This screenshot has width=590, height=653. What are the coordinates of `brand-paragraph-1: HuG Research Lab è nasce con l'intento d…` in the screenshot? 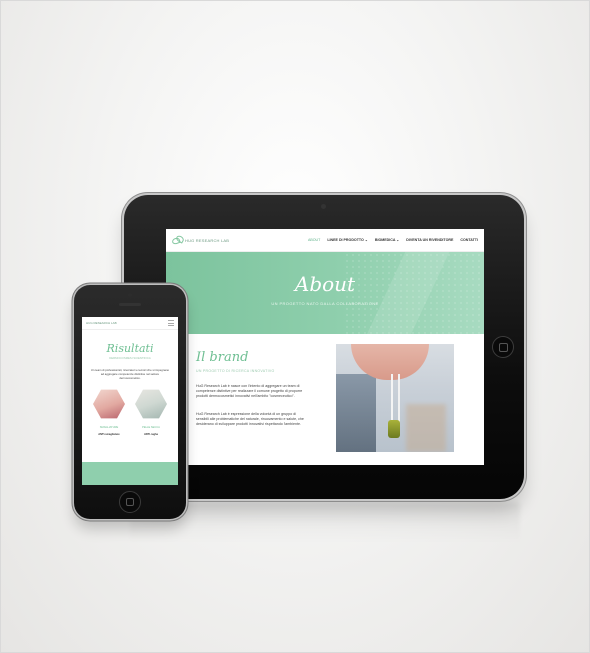 It's located at (249, 391).